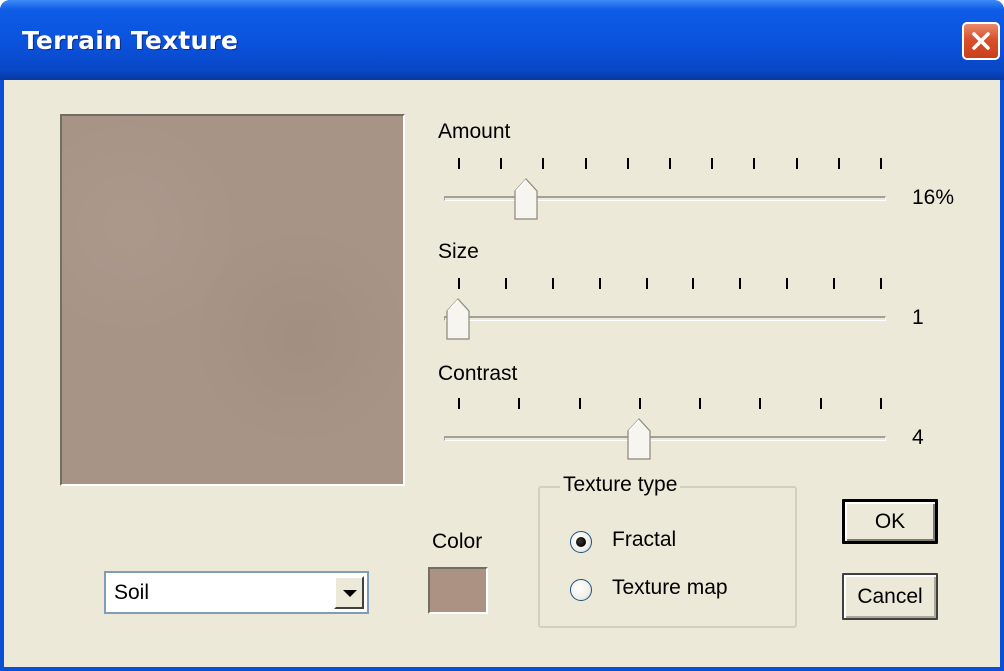 The width and height of the screenshot is (1004, 671). I want to click on contrast-slider-thumb, so click(639, 439).